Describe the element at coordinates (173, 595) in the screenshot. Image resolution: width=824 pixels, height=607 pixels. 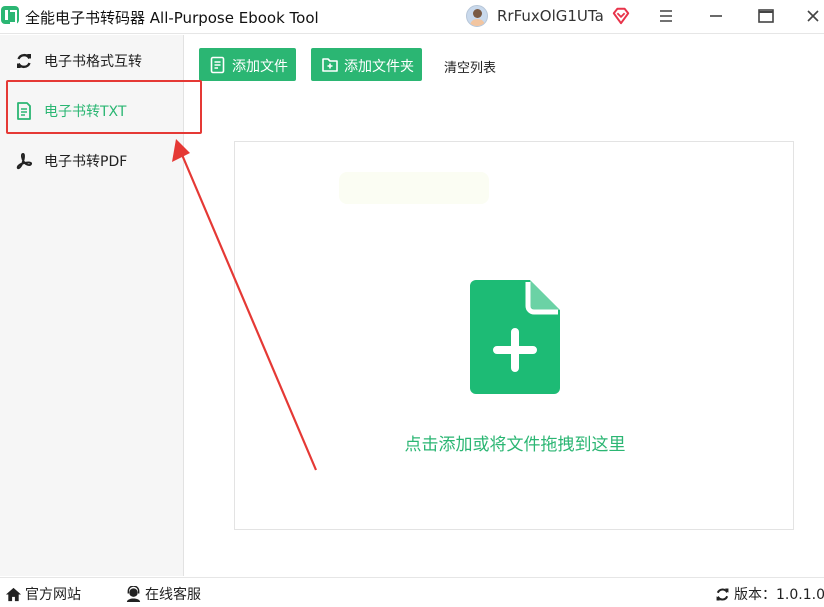
I see `online-service-label: 在线客服` at that location.